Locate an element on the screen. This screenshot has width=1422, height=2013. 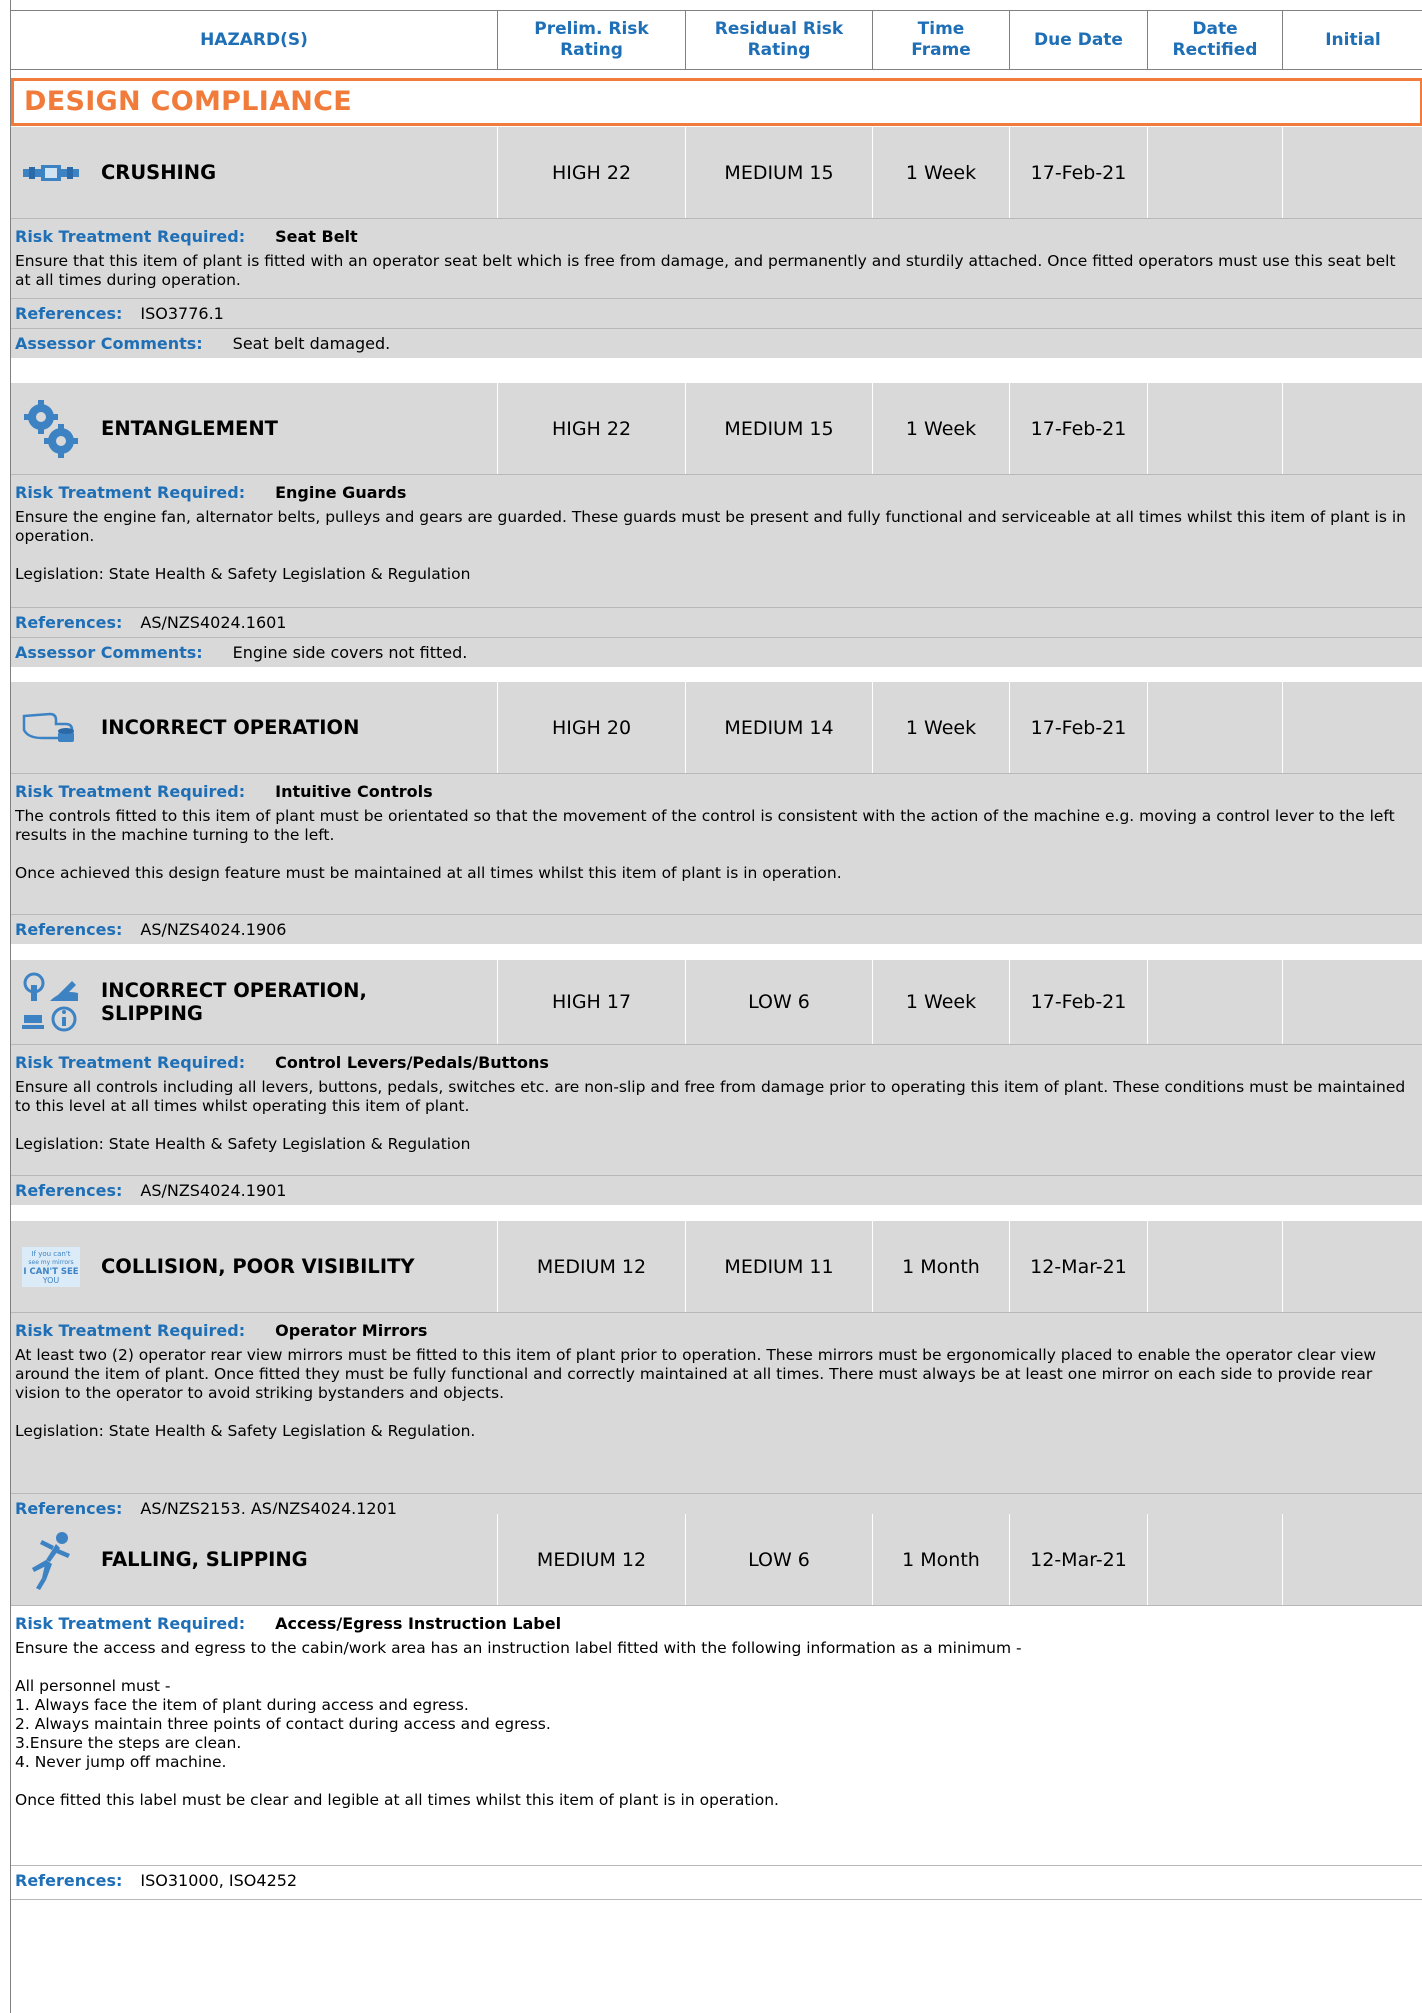
risk-treatment: Risk Treatment Required: Seat Belt is located at coordinates (716, 233).